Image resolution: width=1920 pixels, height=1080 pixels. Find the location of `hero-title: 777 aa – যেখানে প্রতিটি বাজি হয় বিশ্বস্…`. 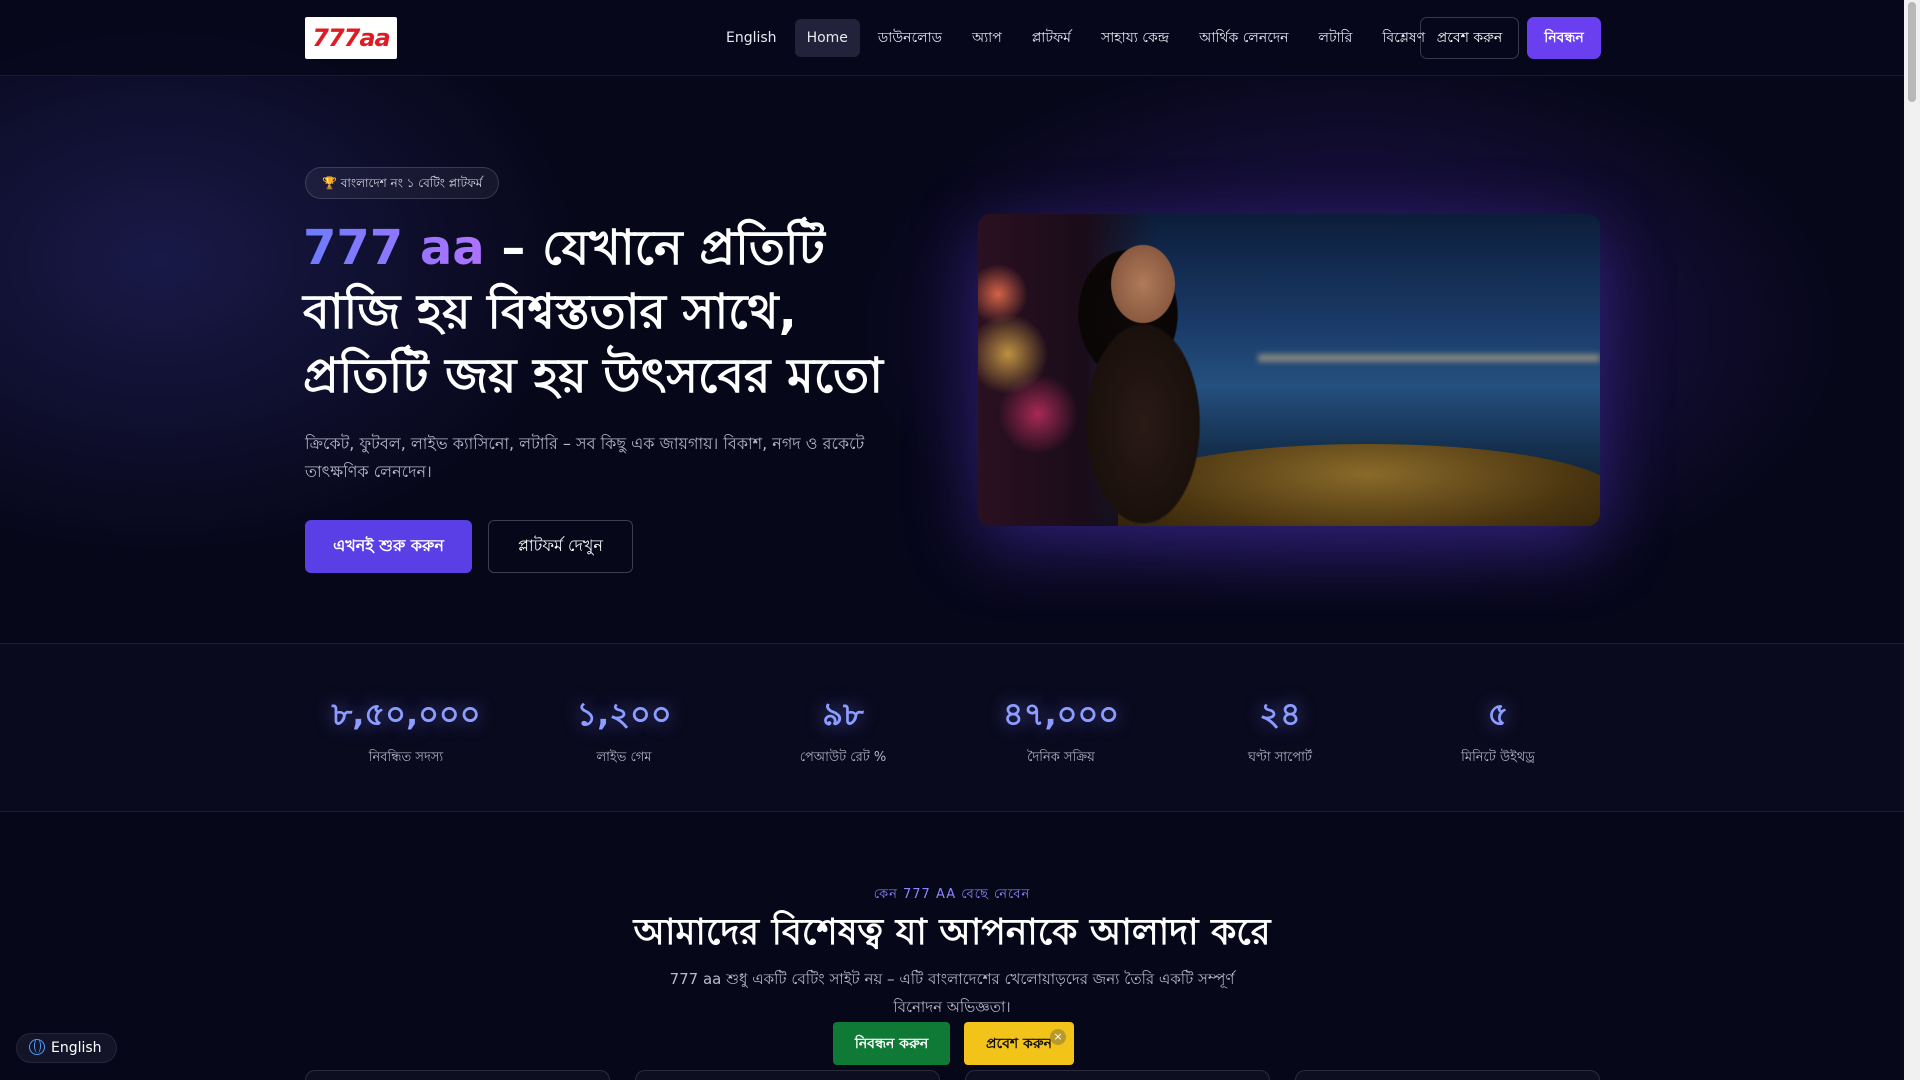

hero-title: 777 aa – যেখানে প্রতিটি বাজি হয় বিশ্বস্… is located at coordinates (613, 312).